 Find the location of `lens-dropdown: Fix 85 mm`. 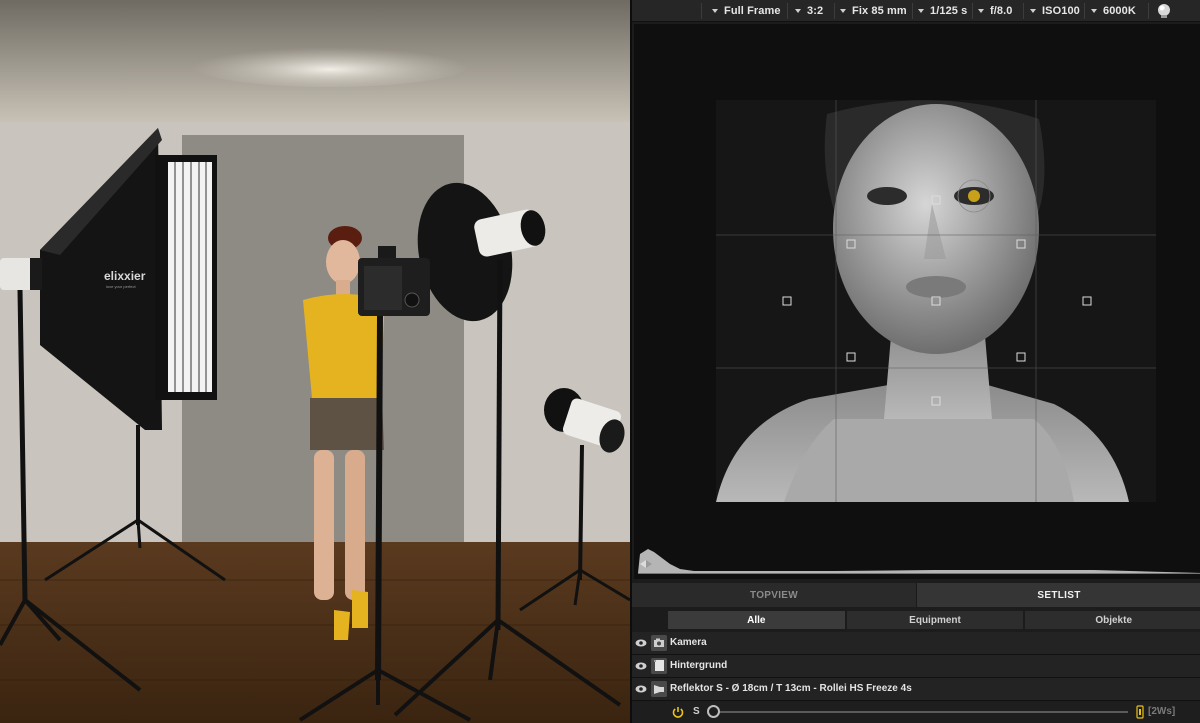

lens-dropdown: Fix 85 mm is located at coordinates (873, 11).